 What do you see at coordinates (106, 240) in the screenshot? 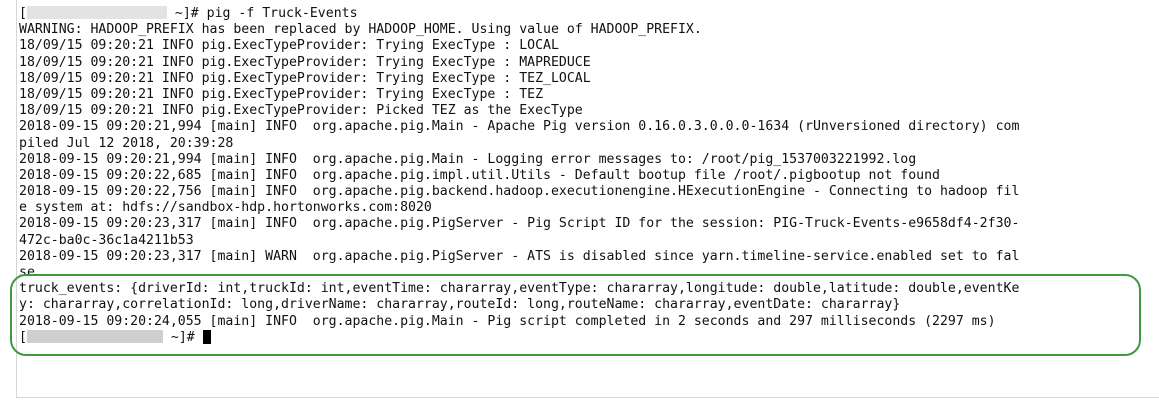
I see `log-line: 472c-ba0c-36c1a4211b53` at bounding box center [106, 240].